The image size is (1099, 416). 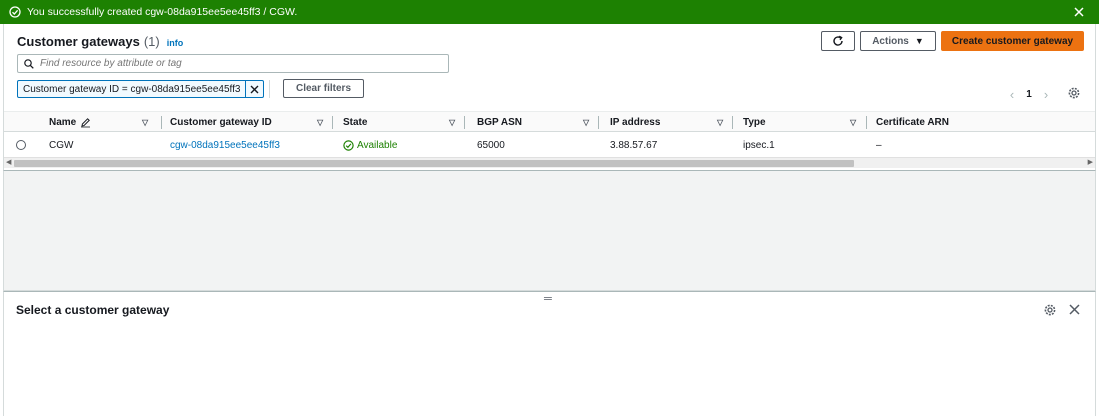 I want to click on refresh-button, so click(x=838, y=41).